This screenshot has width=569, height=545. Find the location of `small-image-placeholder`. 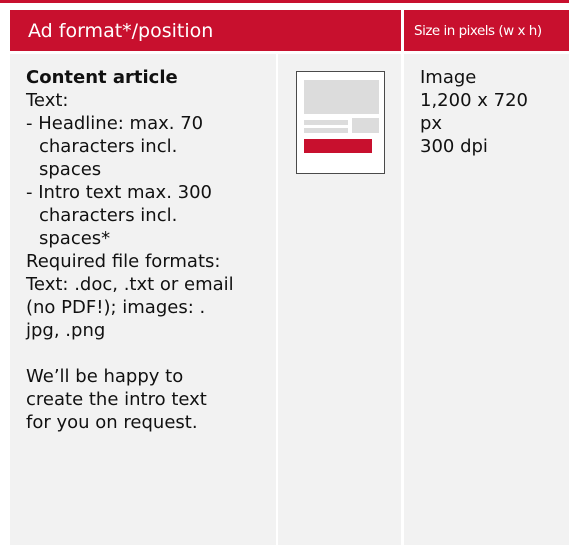

small-image-placeholder is located at coordinates (365, 125).